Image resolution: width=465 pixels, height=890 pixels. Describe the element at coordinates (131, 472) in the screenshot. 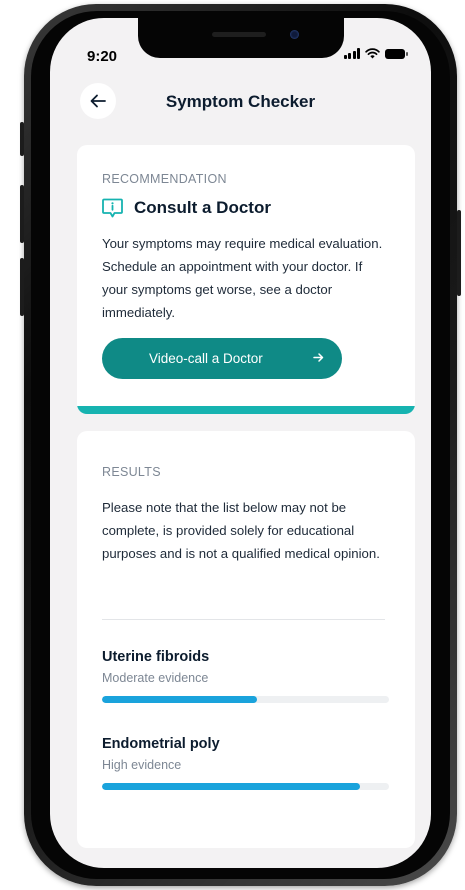

I see `results-label: RESULTS` at that location.